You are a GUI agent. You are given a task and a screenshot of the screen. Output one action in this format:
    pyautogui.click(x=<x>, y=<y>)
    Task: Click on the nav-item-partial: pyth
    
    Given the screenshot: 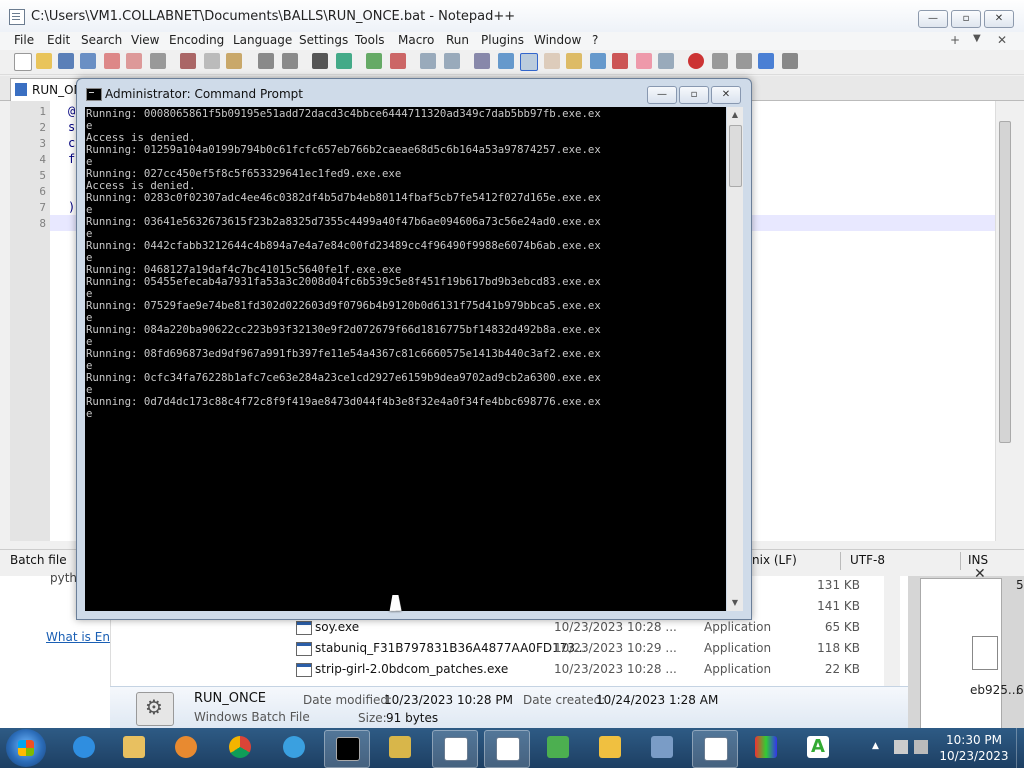 What is the action you would take?
    pyautogui.click(x=63, y=578)
    